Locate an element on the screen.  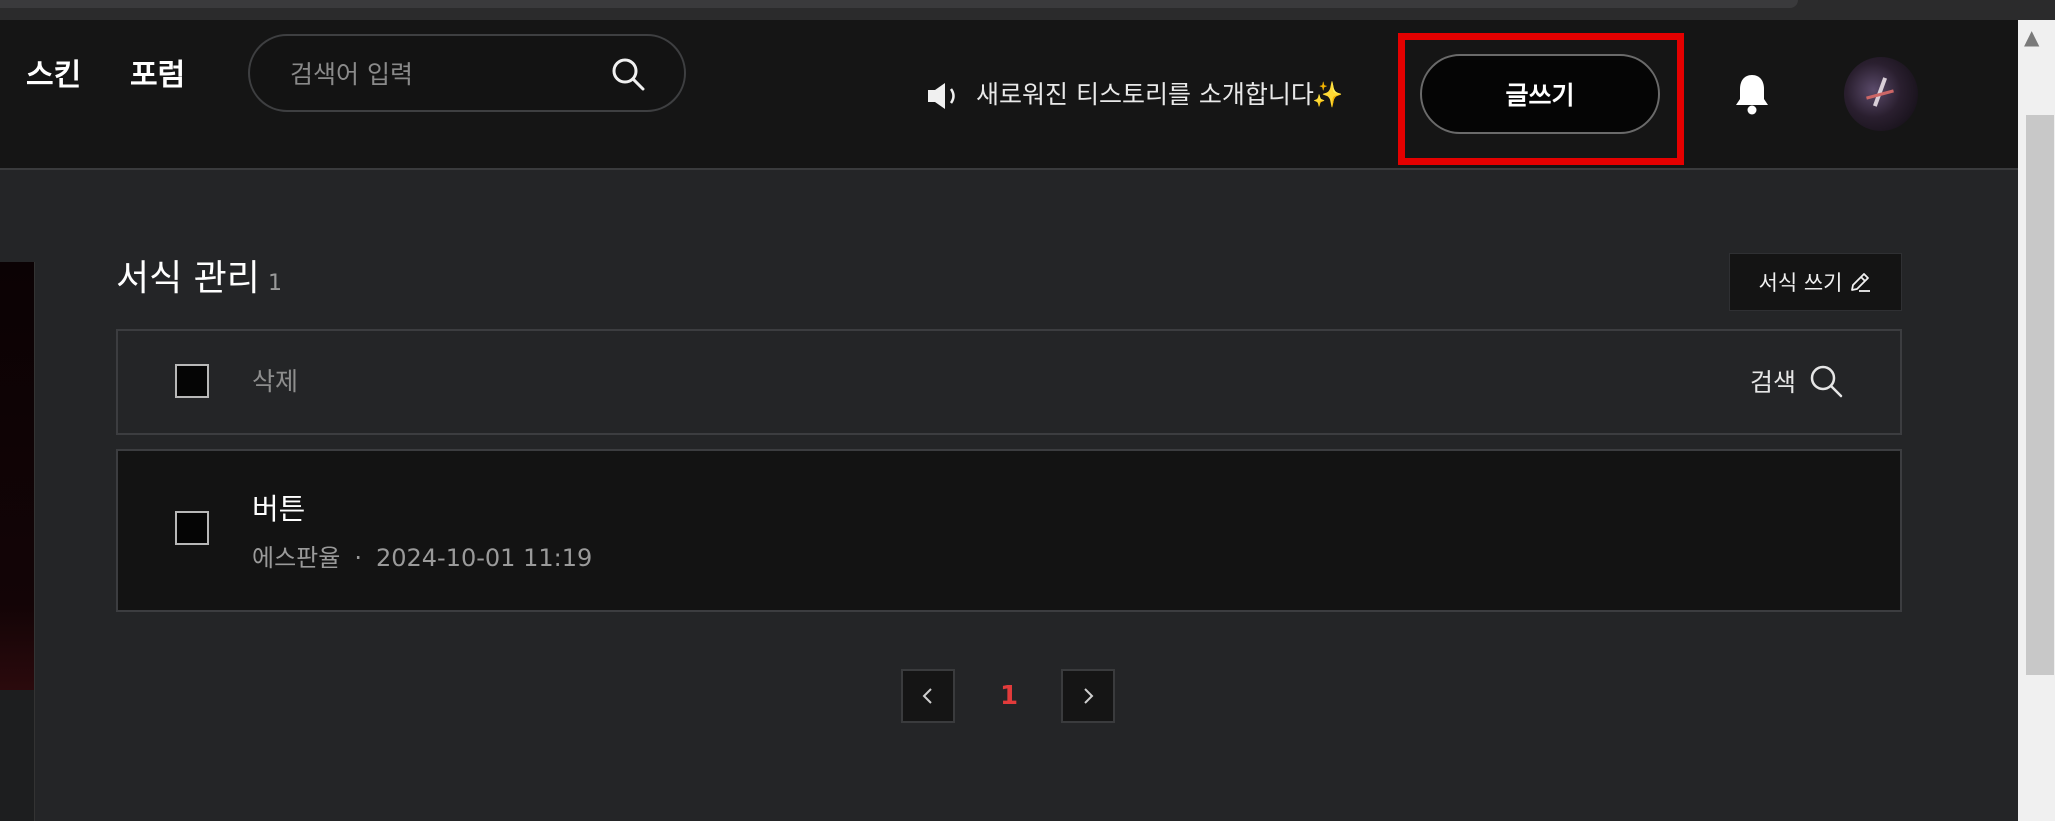
left-panel-image is located at coordinates (17, 476).